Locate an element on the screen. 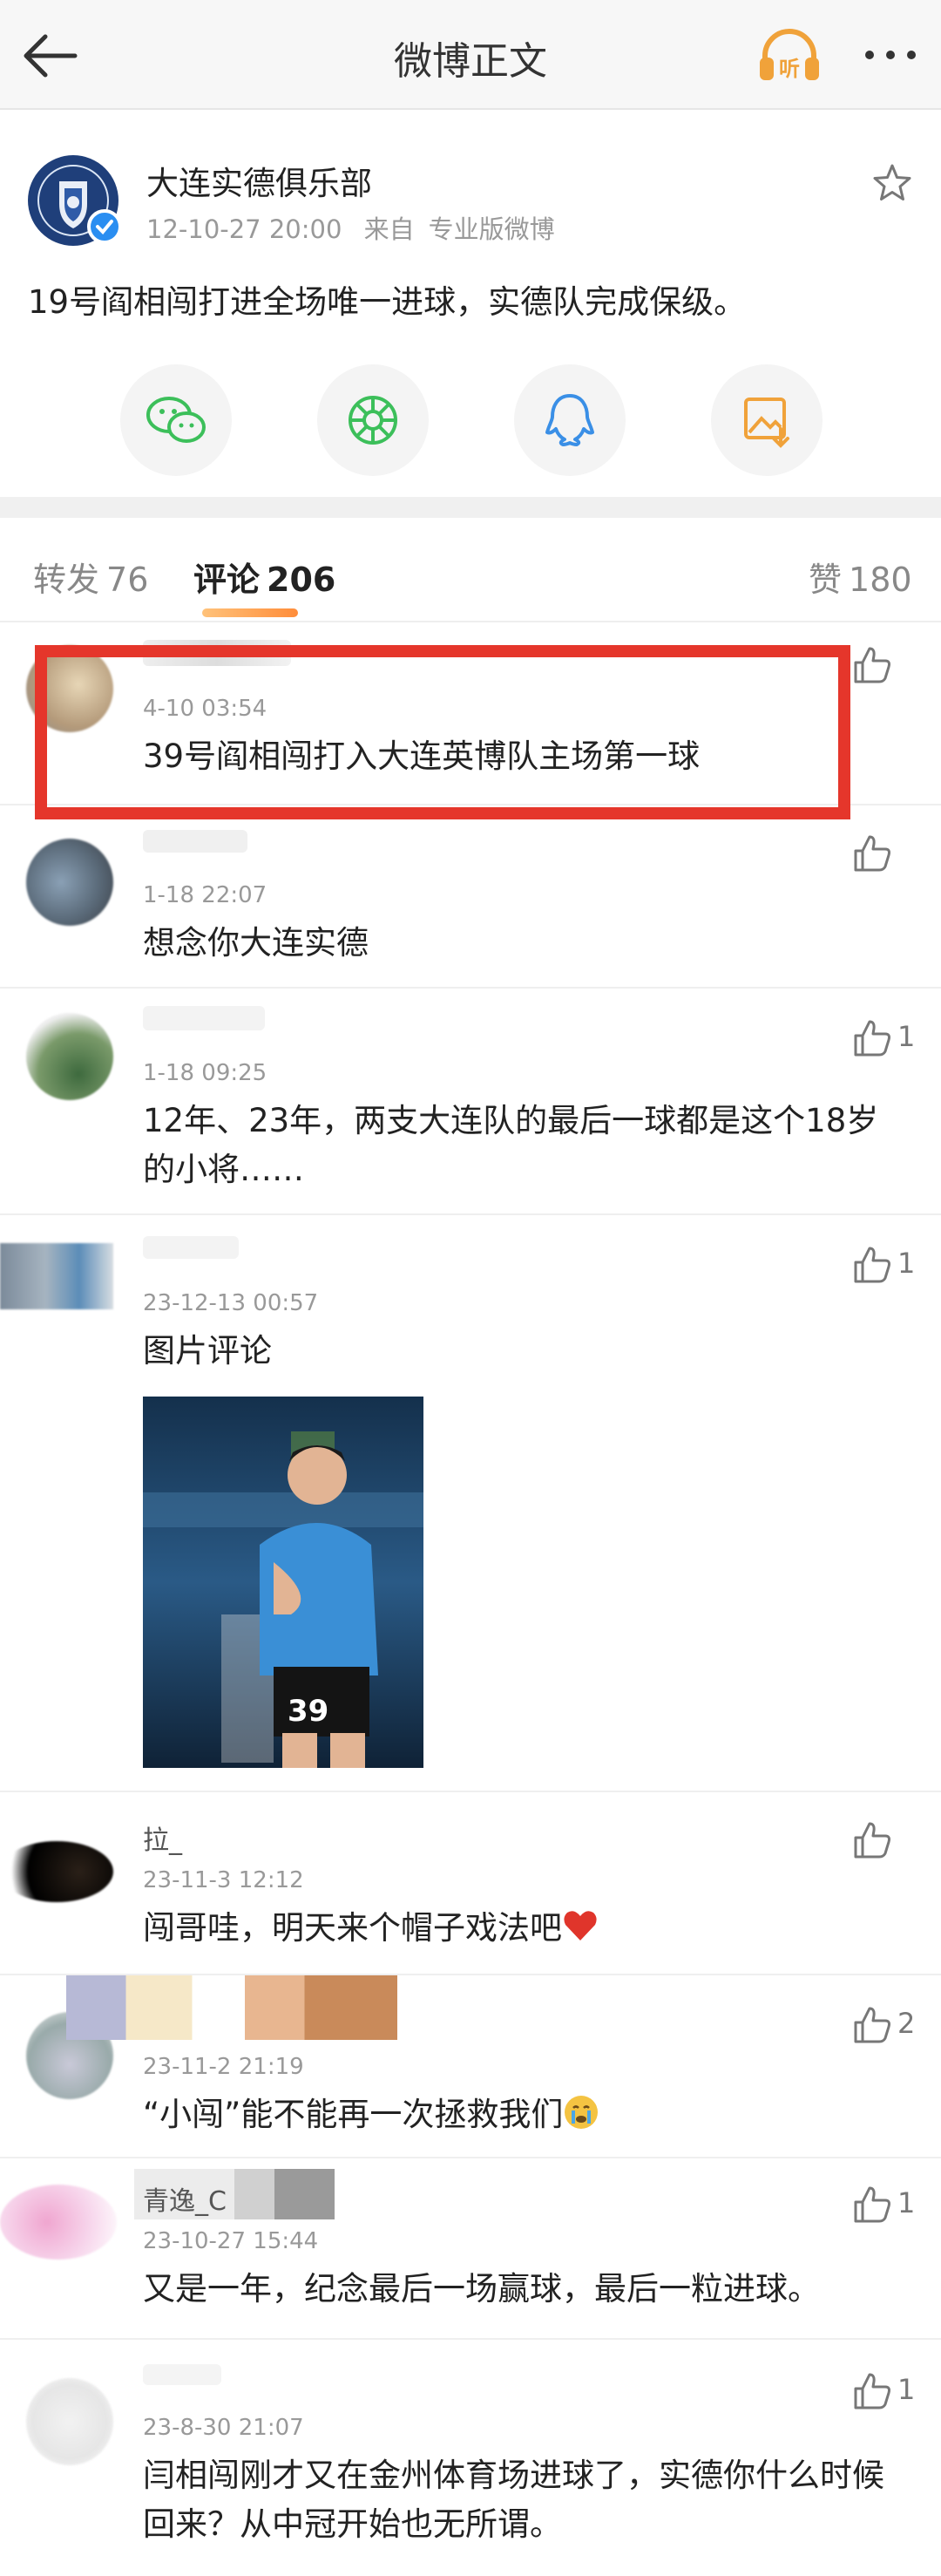 The width and height of the screenshot is (941, 2576). post-meta: 12-10-27 20:00 来自 专业版微博 is located at coordinates (357, 227).